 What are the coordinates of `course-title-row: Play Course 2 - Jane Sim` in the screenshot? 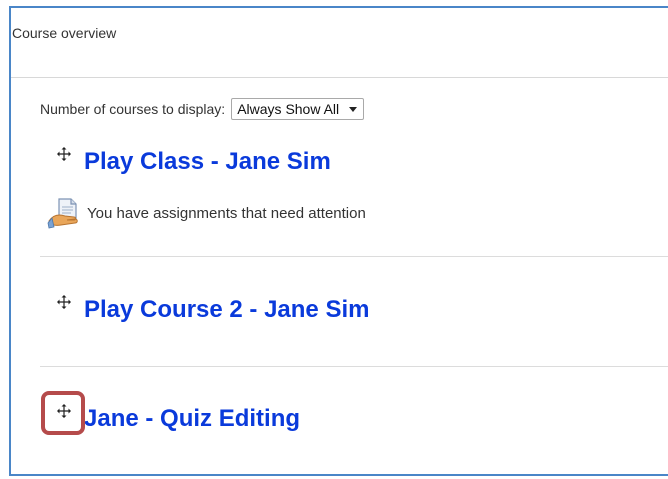 It's located at (212, 309).